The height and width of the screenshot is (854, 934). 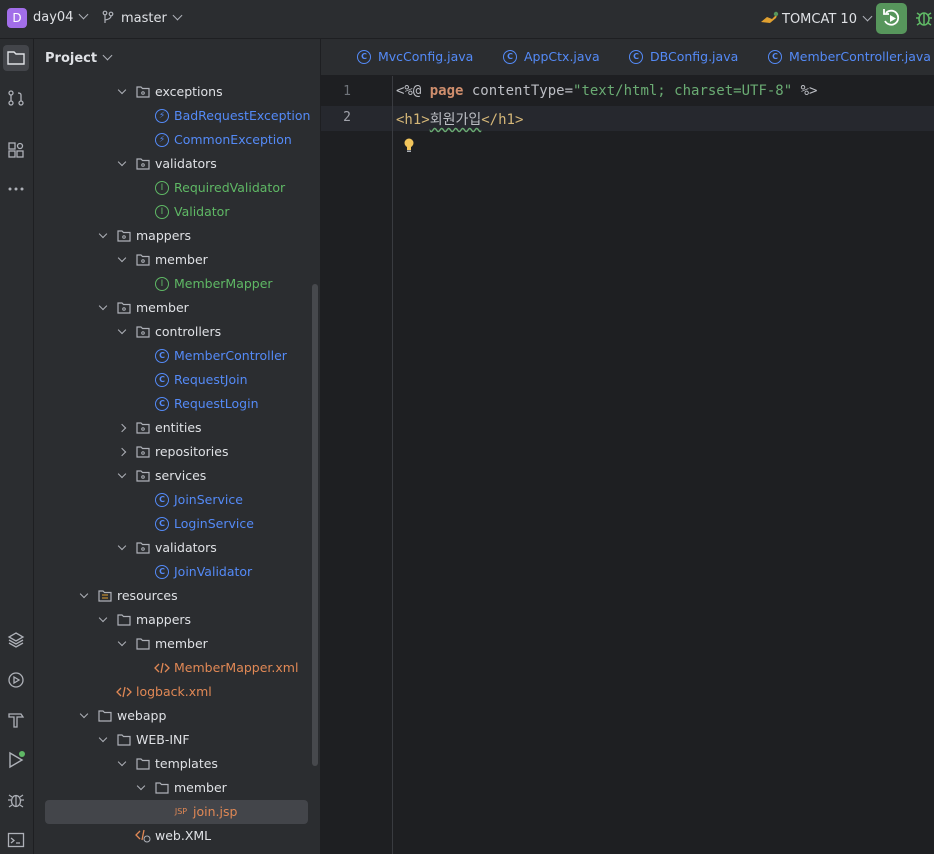 What do you see at coordinates (193, 572) in the screenshot?
I see `tree-item: C JoinValidator` at bounding box center [193, 572].